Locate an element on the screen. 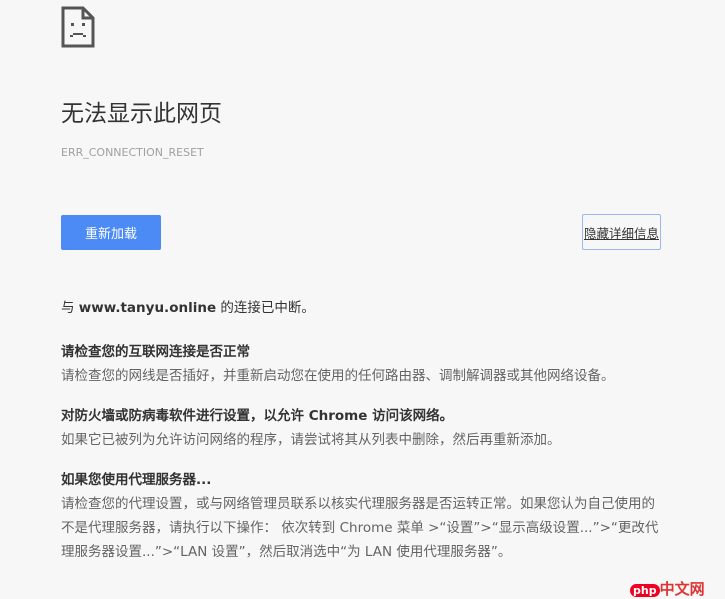 Image resolution: width=725 pixels, height=599 pixels. reload-button: 重新加载 is located at coordinates (111, 232).